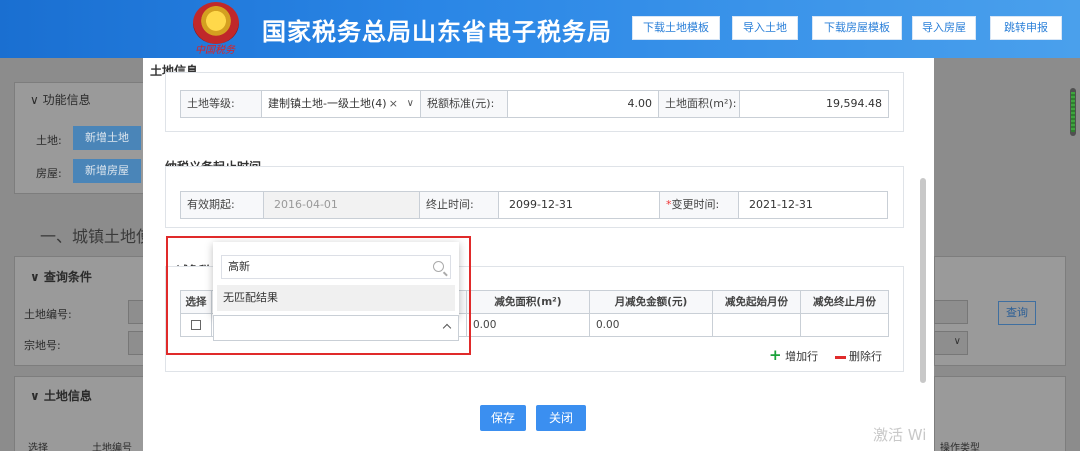 This screenshot has height=451, width=1080. Describe the element at coordinates (579, 205) in the screenshot. I see `end-date-field: 2099-12-31` at that location.